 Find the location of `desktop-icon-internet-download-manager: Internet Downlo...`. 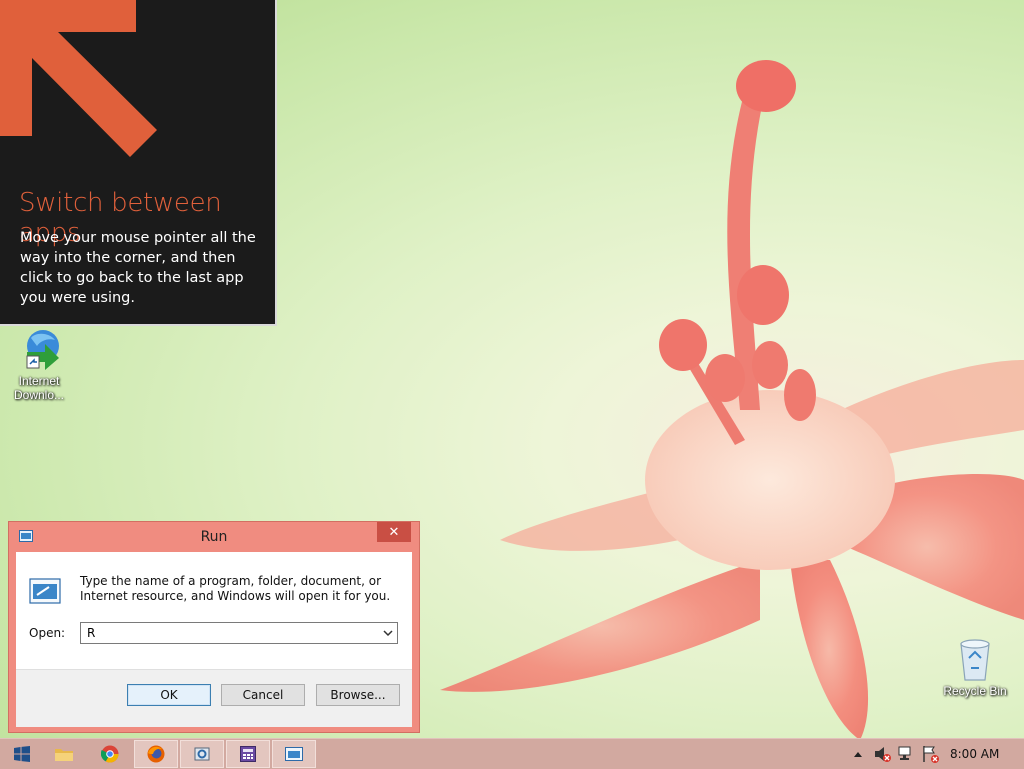

desktop-icon-internet-download-manager: Internet Downlo... is located at coordinates (39, 365).